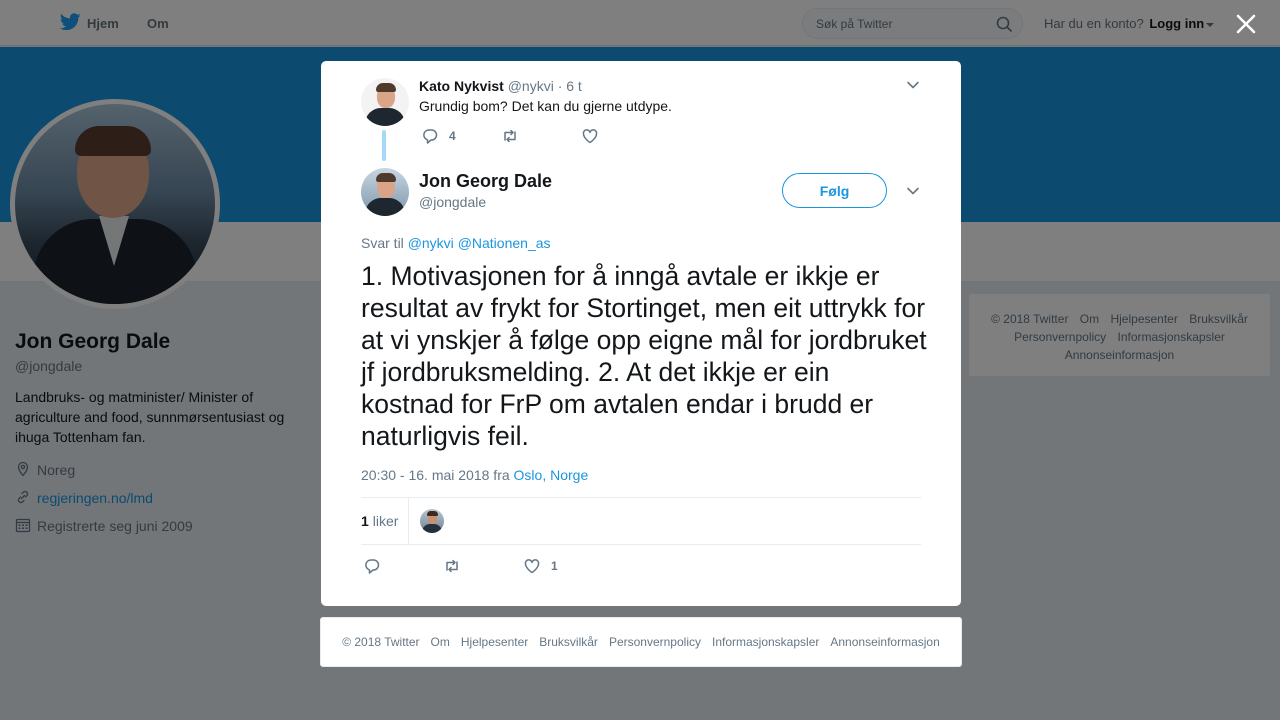 Image resolution: width=1280 pixels, height=720 pixels. What do you see at coordinates (452, 202) in the screenshot?
I see `main-tweet-author-handle: @jongdale` at bounding box center [452, 202].